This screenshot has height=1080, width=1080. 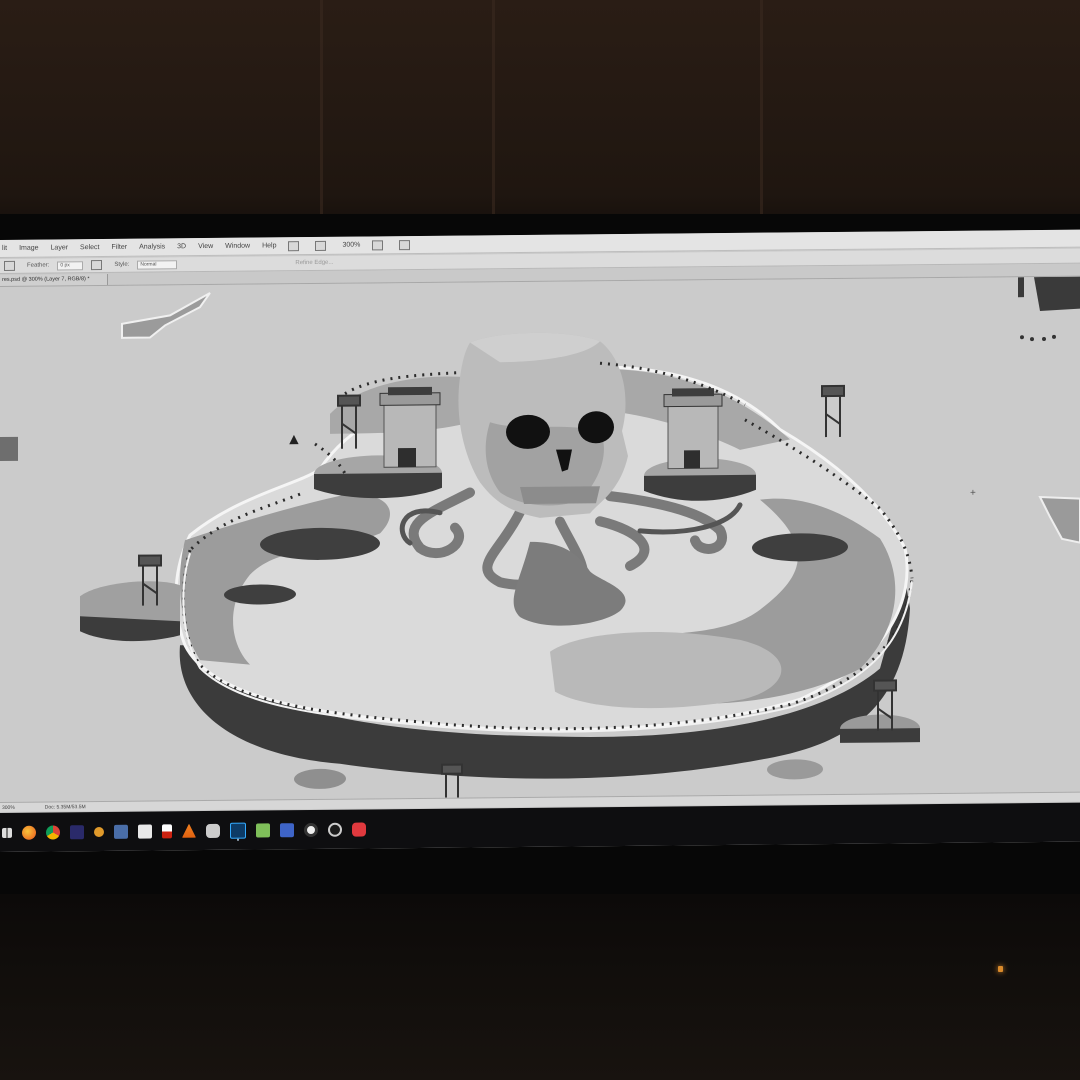 What do you see at coordinates (666, 670) in the screenshot?
I see `pool` at bounding box center [666, 670].